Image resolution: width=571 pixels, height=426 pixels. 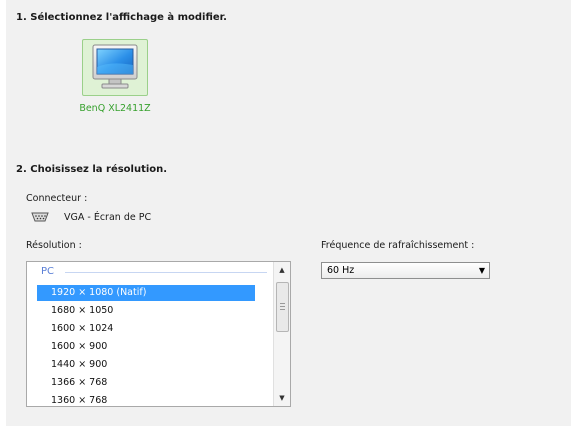 I want to click on refresh-rate-value: 60 Hz, so click(x=341, y=270).